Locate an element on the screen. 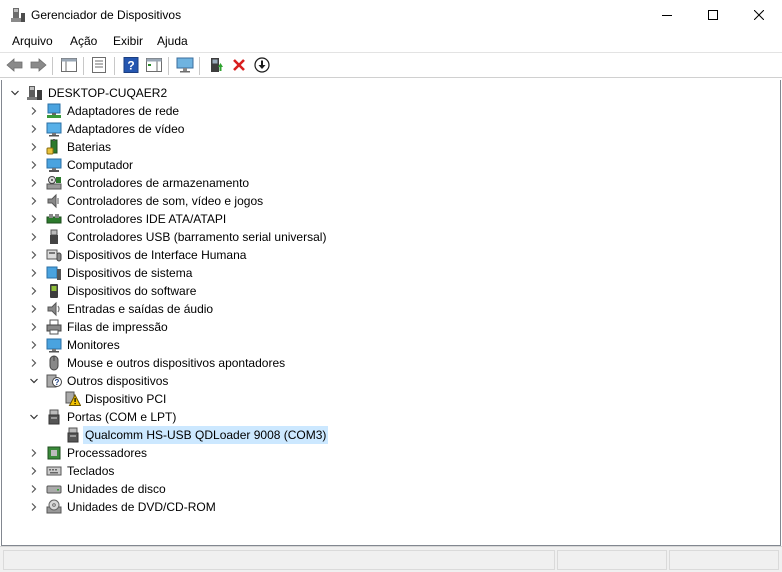 This screenshot has height=572, width=782. tree-category-label: Controladores de som, vídeo e jogos is located at coordinates (165, 201).